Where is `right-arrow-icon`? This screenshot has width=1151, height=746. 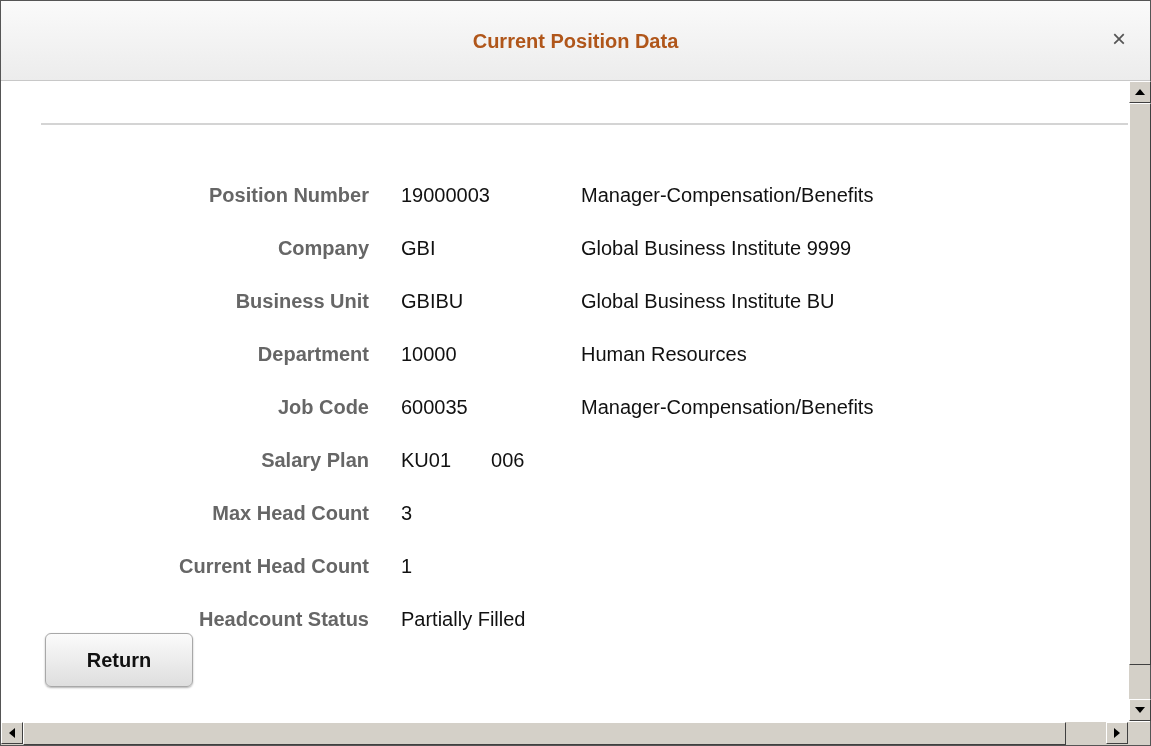 right-arrow-icon is located at coordinates (1117, 733).